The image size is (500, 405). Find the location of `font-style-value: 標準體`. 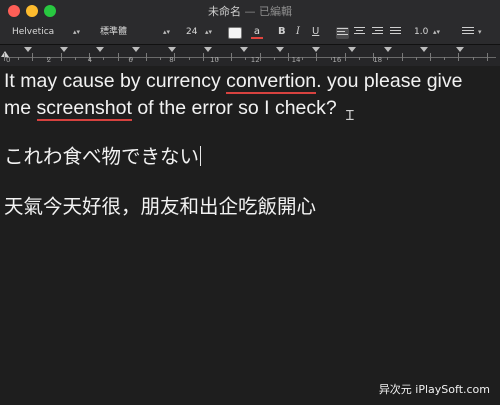

font-style-value: 標準體 is located at coordinates (114, 32).